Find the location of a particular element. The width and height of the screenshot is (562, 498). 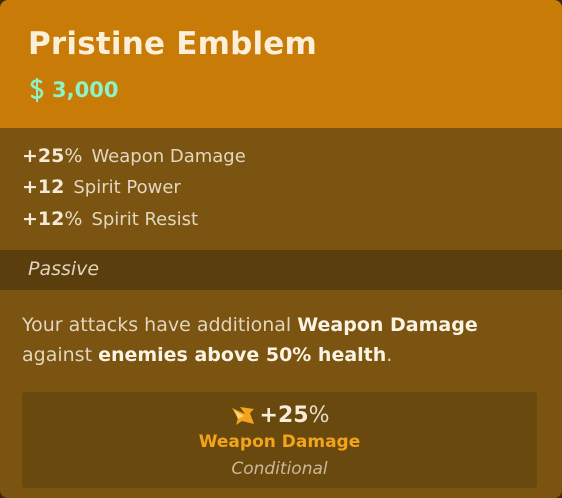

stat-label: Spirit Resist is located at coordinates (145, 219).